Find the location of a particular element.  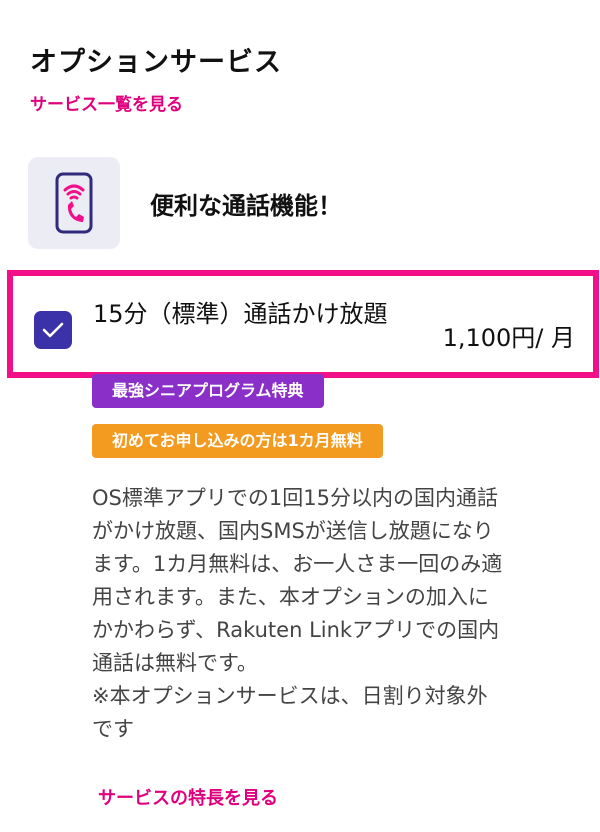

option-call-unlimited: 15分（標準）通話かけ放題 1,100円/ 月 is located at coordinates (303, 324).